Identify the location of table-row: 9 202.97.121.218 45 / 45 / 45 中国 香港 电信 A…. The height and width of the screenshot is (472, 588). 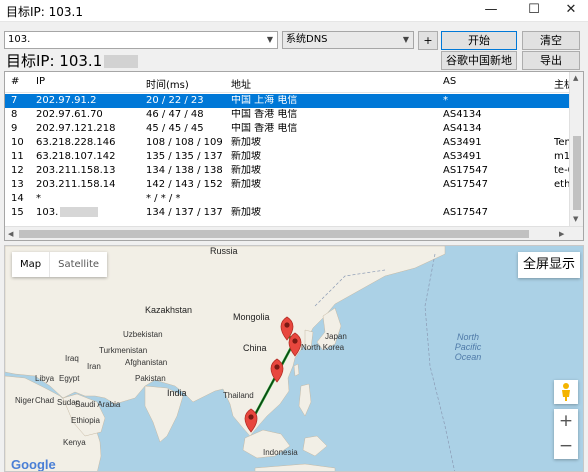
(289, 129).